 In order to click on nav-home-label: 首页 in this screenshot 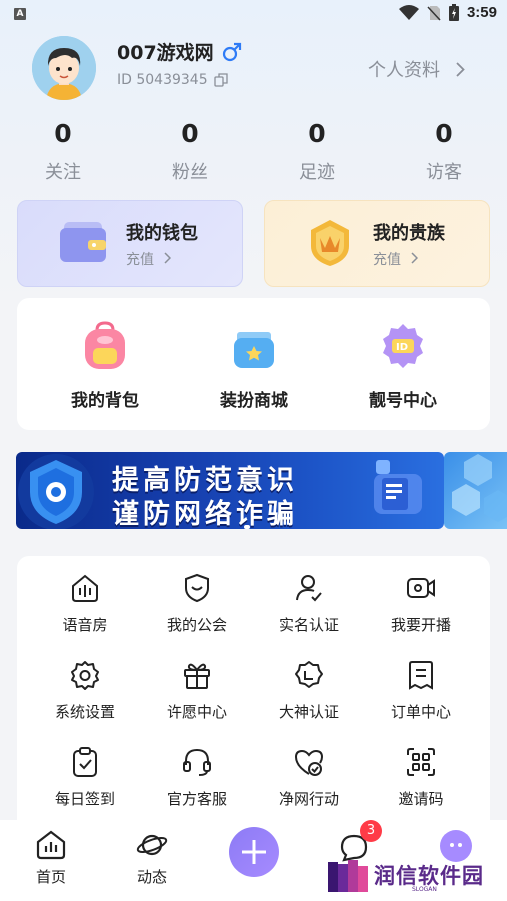, I will do `click(50, 877)`.